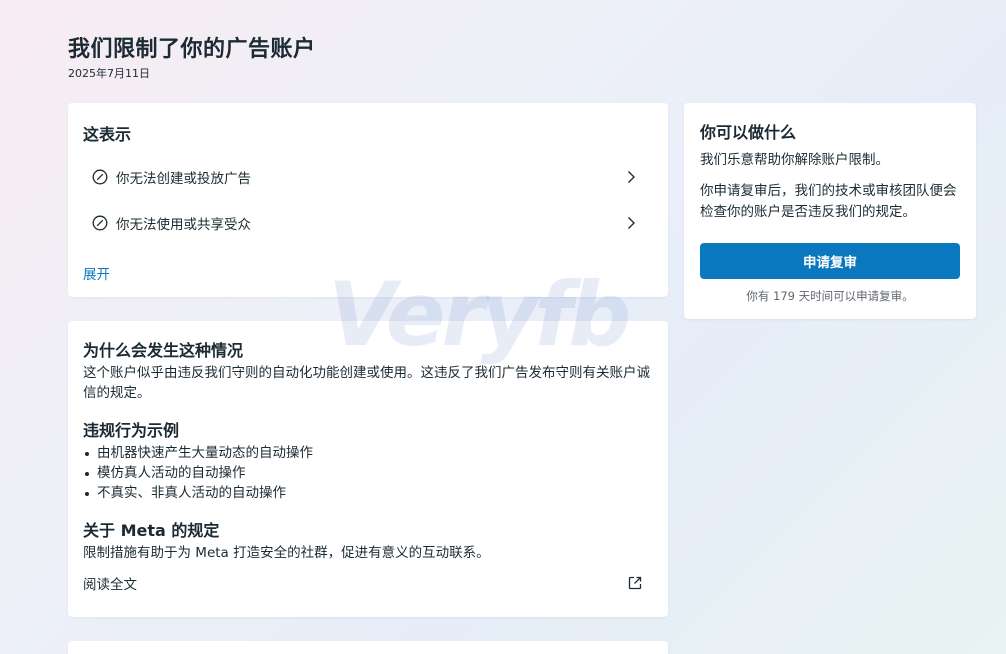 This screenshot has height=654, width=1006. Describe the element at coordinates (107, 134) in the screenshot. I see `restrictions-heading: 这表示` at that location.